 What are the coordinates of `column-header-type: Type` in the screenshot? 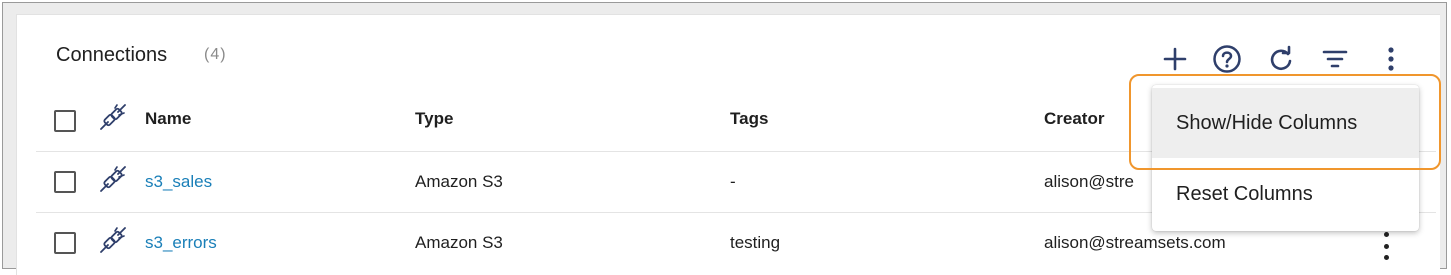 It's located at (434, 119).